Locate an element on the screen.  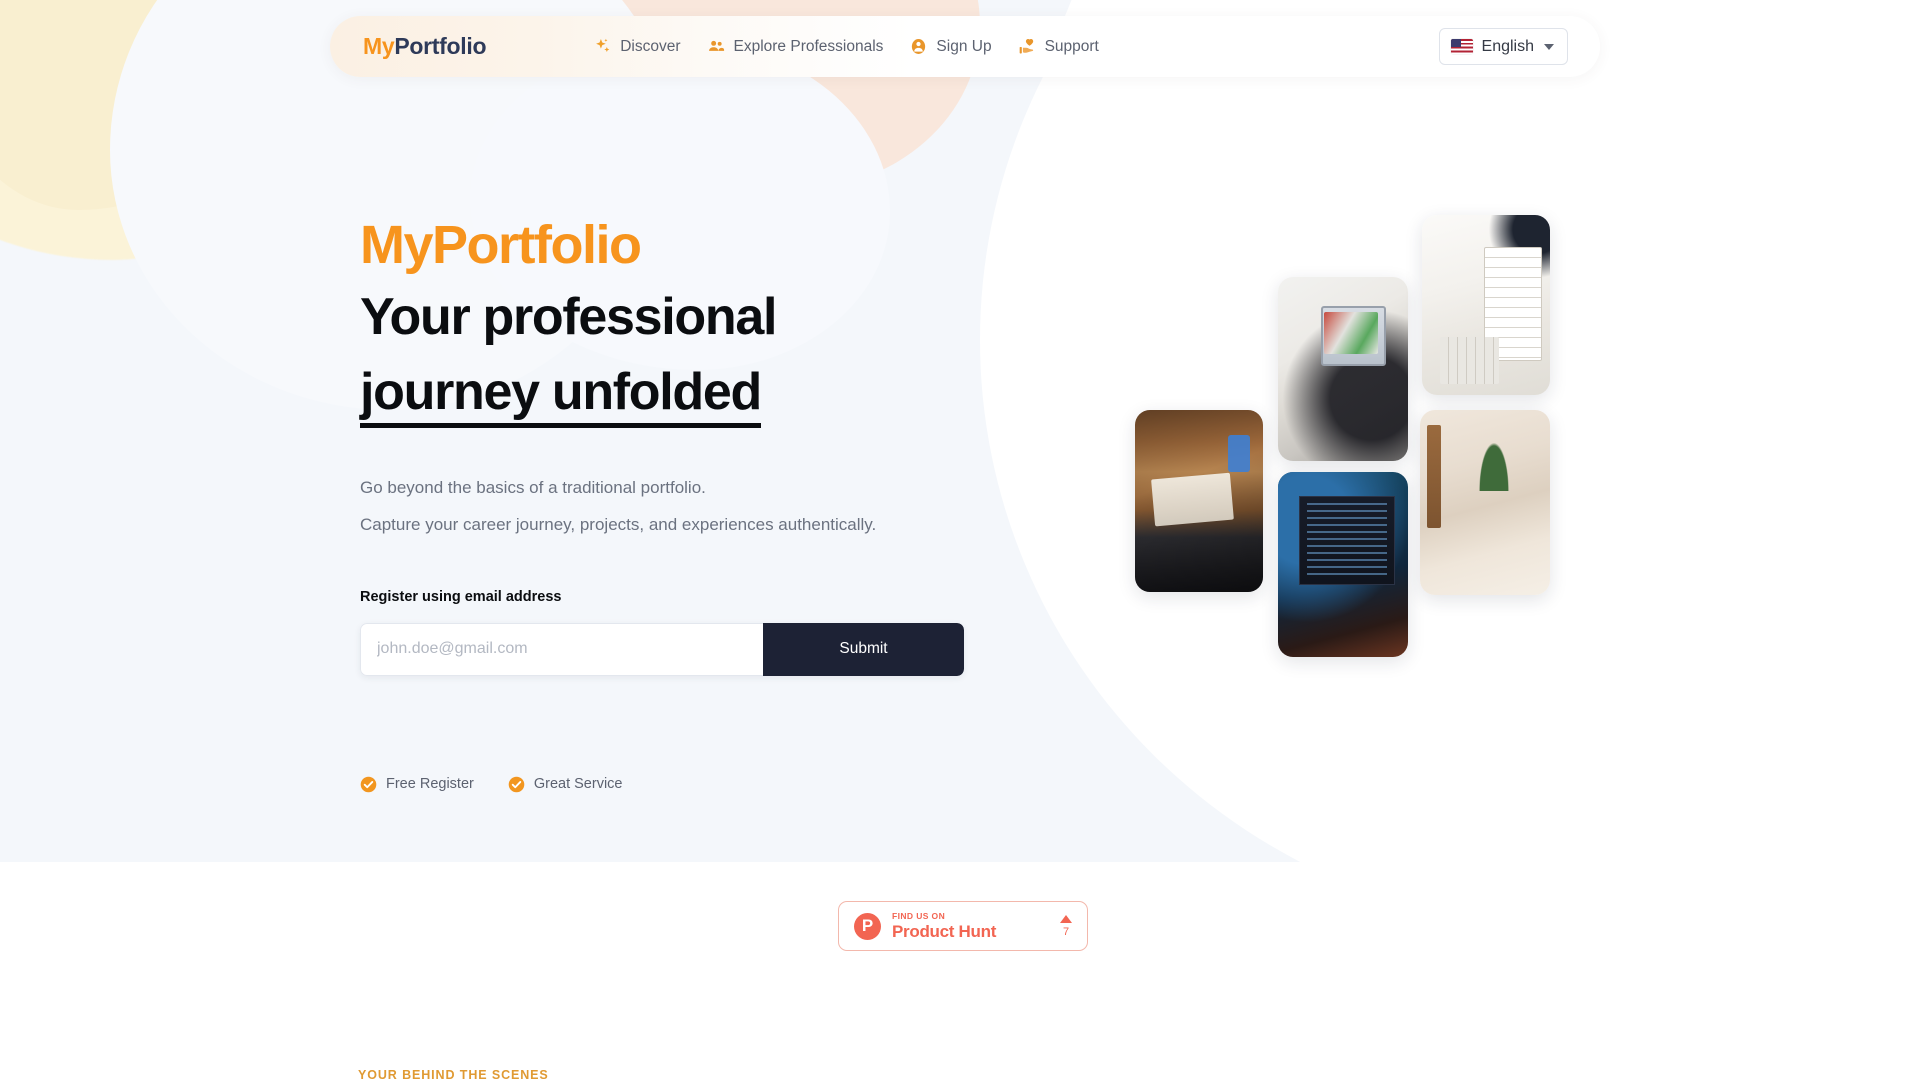
register-form-label: Register using email address is located at coordinates (461, 596).